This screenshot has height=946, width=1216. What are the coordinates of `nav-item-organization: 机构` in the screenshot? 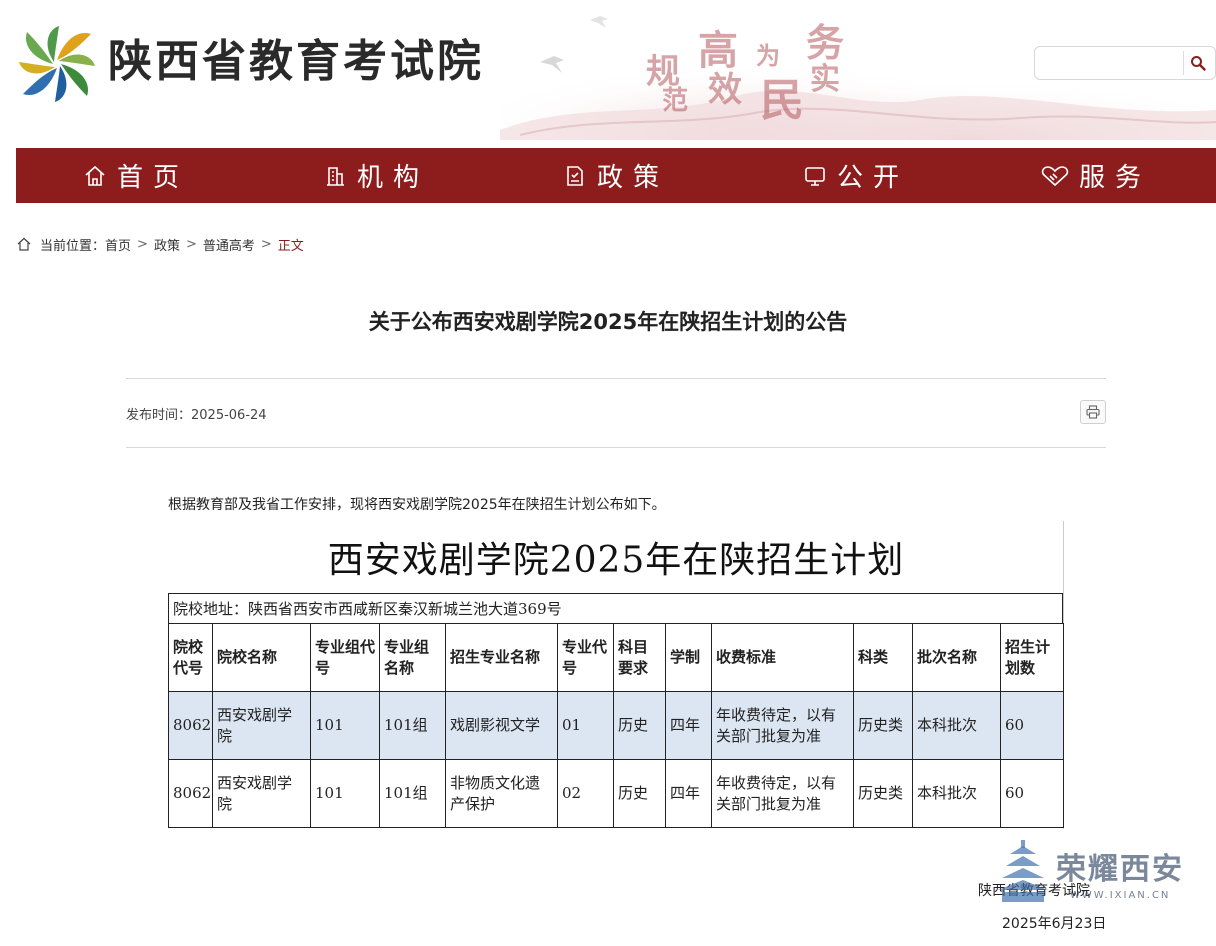 It's located at (376, 175).